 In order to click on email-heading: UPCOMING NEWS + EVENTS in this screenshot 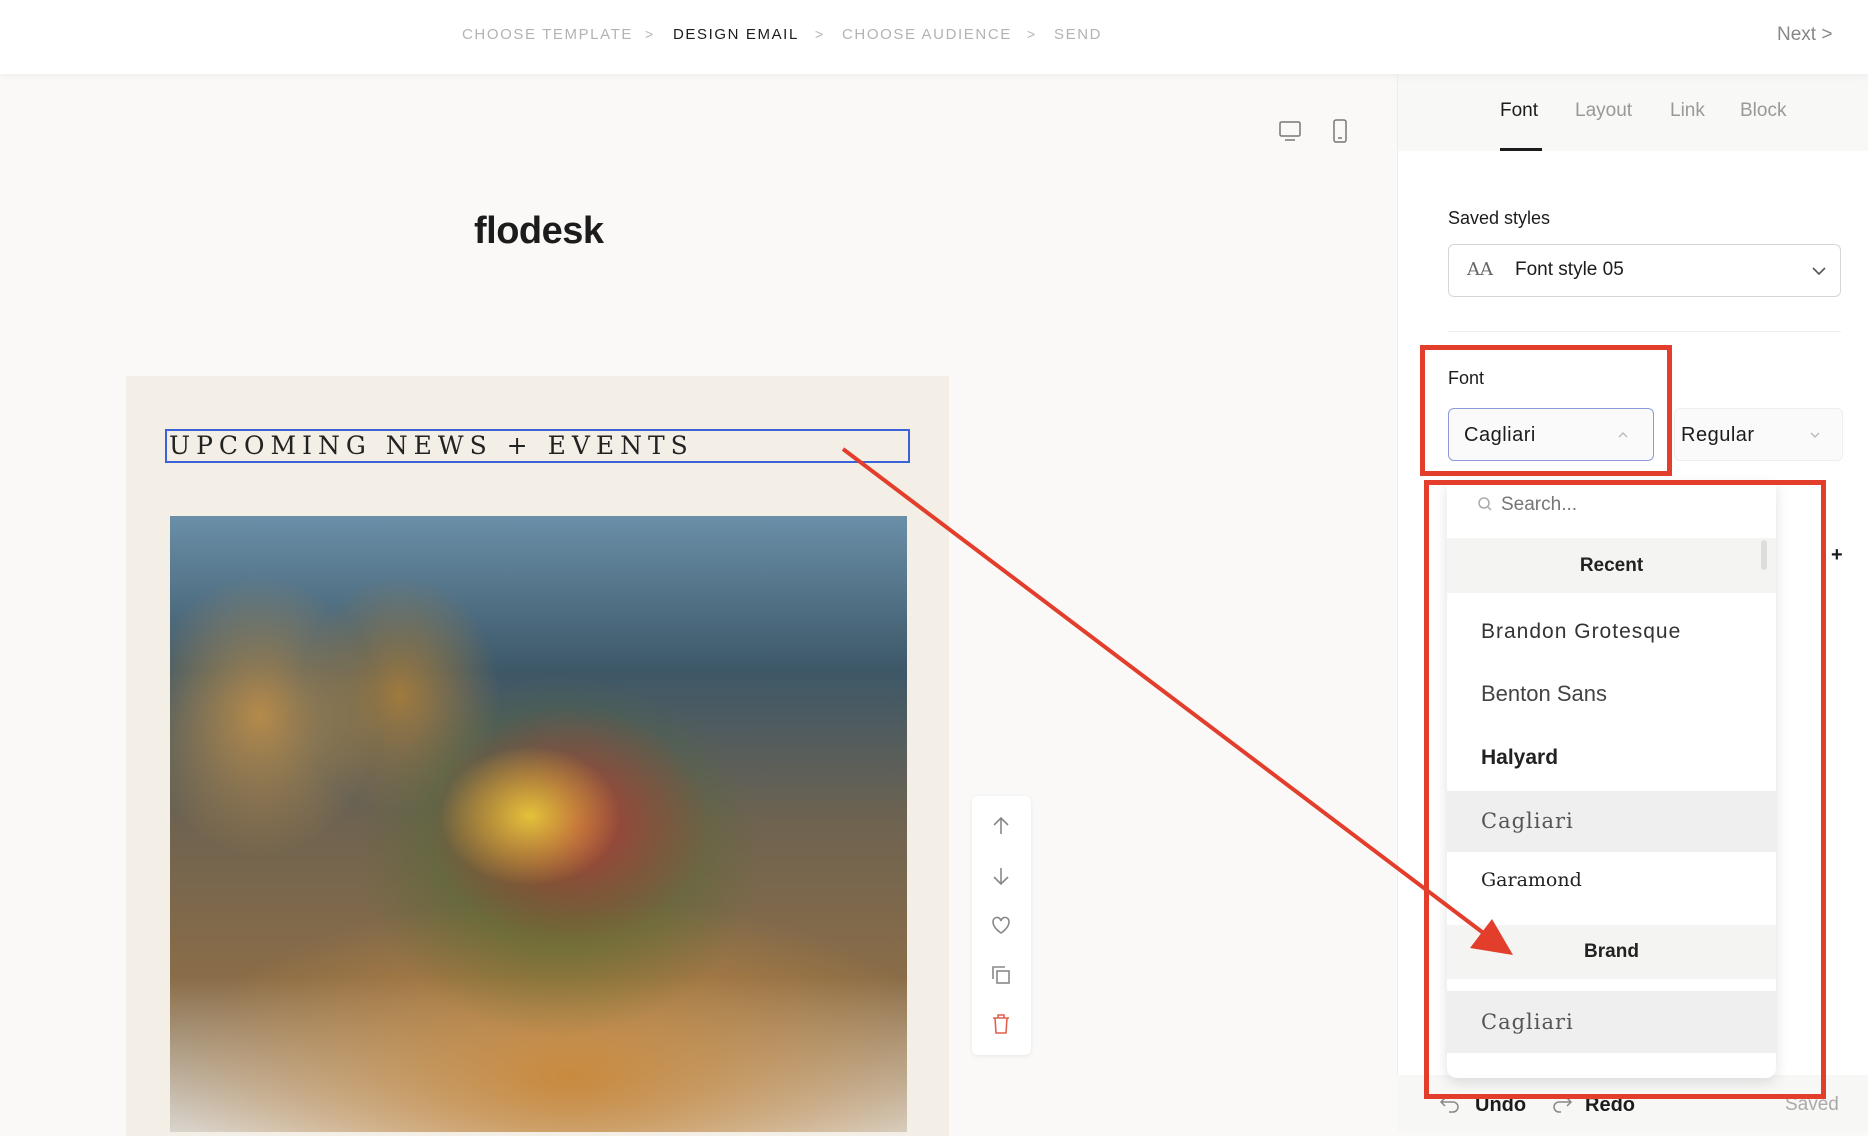, I will do `click(537, 446)`.